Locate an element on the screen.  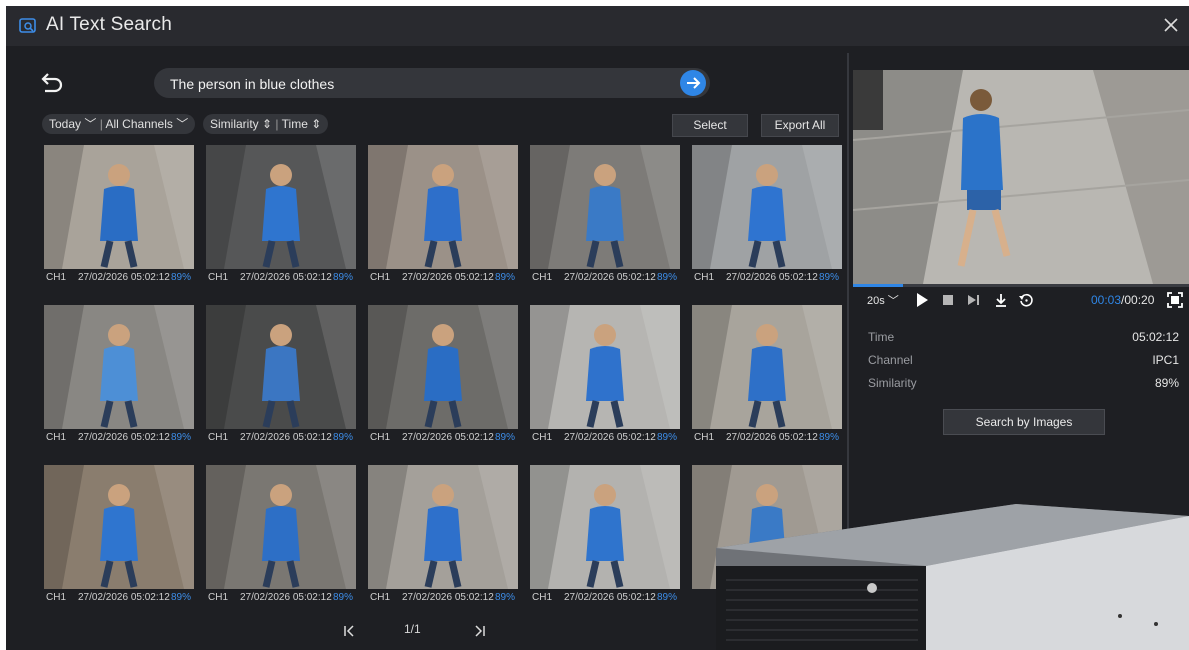
video-preview is located at coordinates (1021, 177).